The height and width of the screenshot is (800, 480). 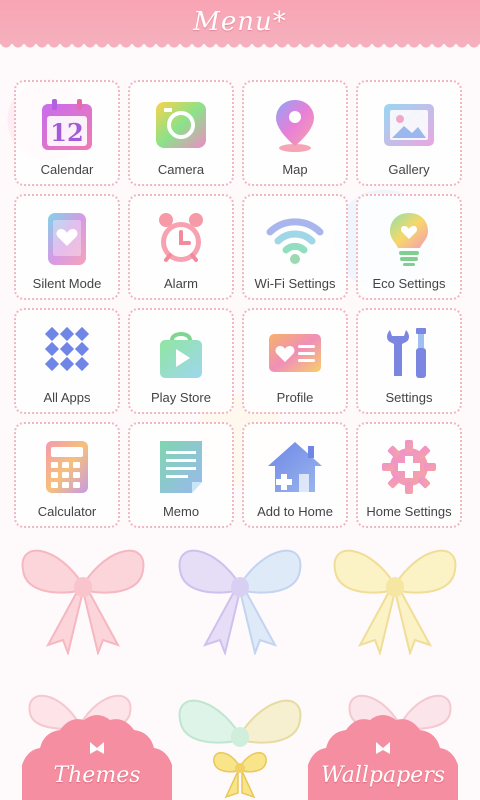 I want to click on app-label: All Apps, so click(x=67, y=397).